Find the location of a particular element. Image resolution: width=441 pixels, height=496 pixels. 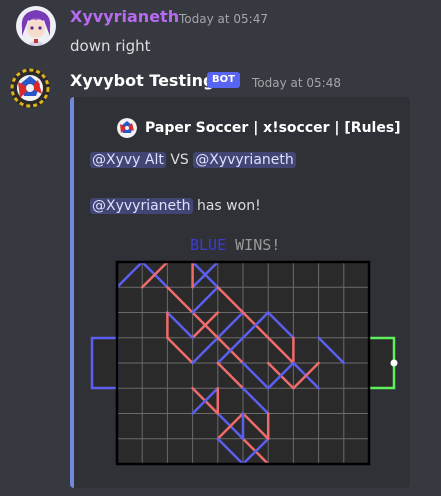

winner-color-text: BLUE is located at coordinates (208, 245).